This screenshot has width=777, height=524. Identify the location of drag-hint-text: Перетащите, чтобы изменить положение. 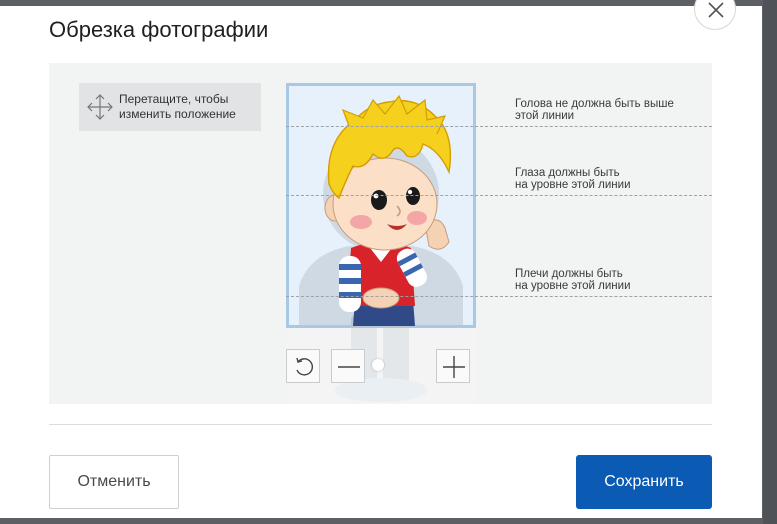
(177, 107).